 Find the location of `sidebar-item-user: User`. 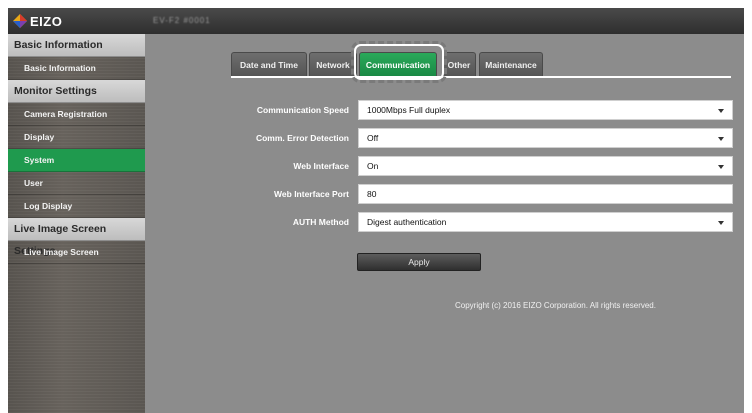

sidebar-item-user: User is located at coordinates (76, 183).